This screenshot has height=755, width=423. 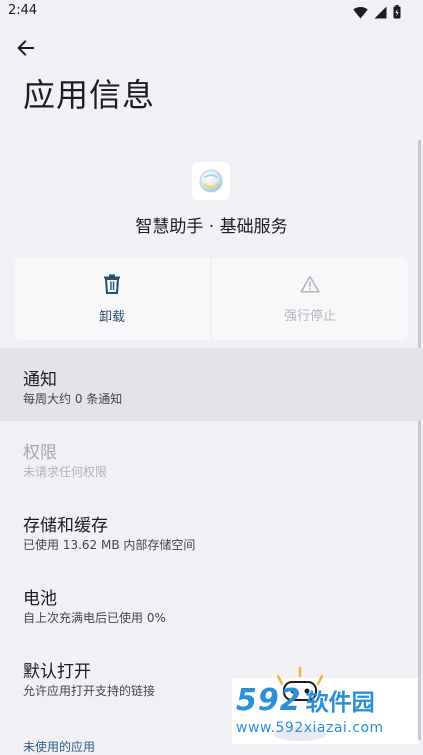 I want to click on item-title: 存储和缓存, so click(x=65, y=526).